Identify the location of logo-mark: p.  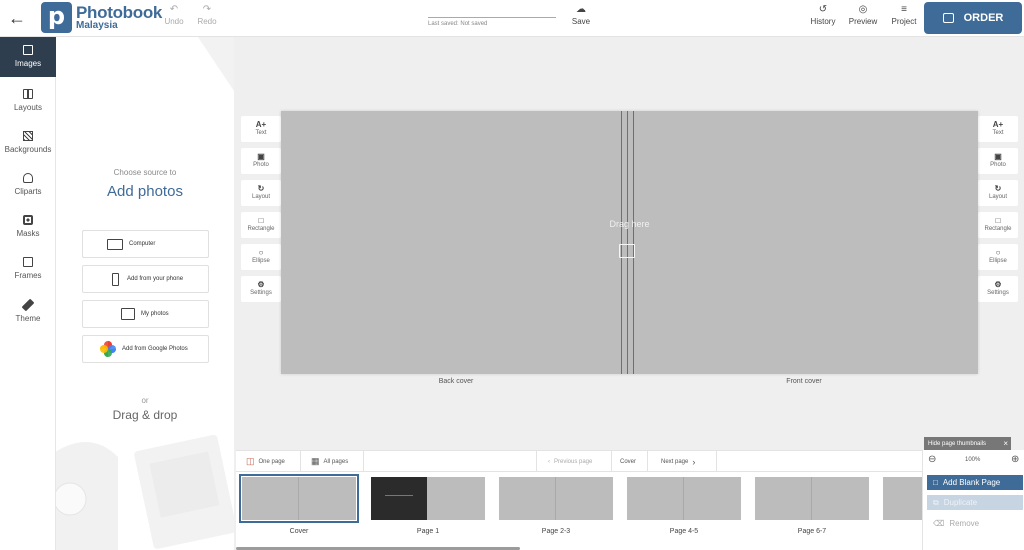
(56, 17).